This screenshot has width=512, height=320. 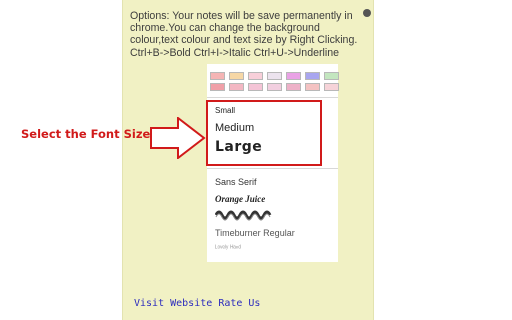 I want to click on font-orange-juice: Orange Juice, so click(x=240, y=199).